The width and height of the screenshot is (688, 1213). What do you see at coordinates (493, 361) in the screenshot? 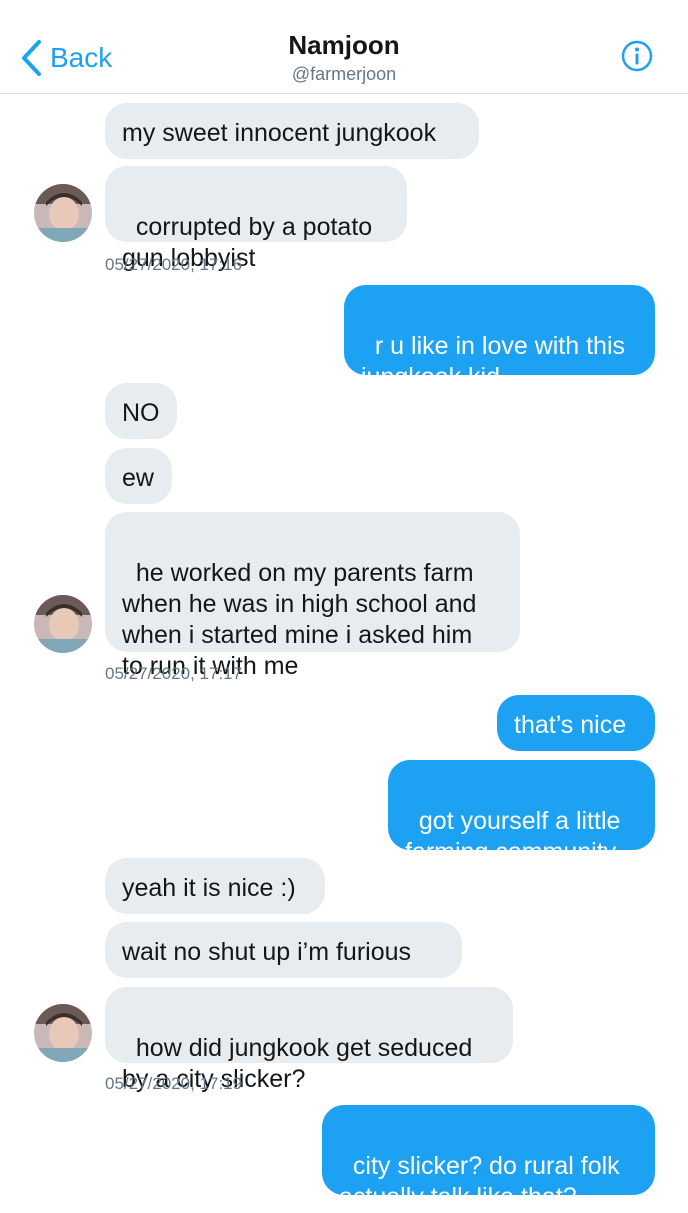
I see `message-text: r u like in love with this jungkook kid` at bounding box center [493, 361].